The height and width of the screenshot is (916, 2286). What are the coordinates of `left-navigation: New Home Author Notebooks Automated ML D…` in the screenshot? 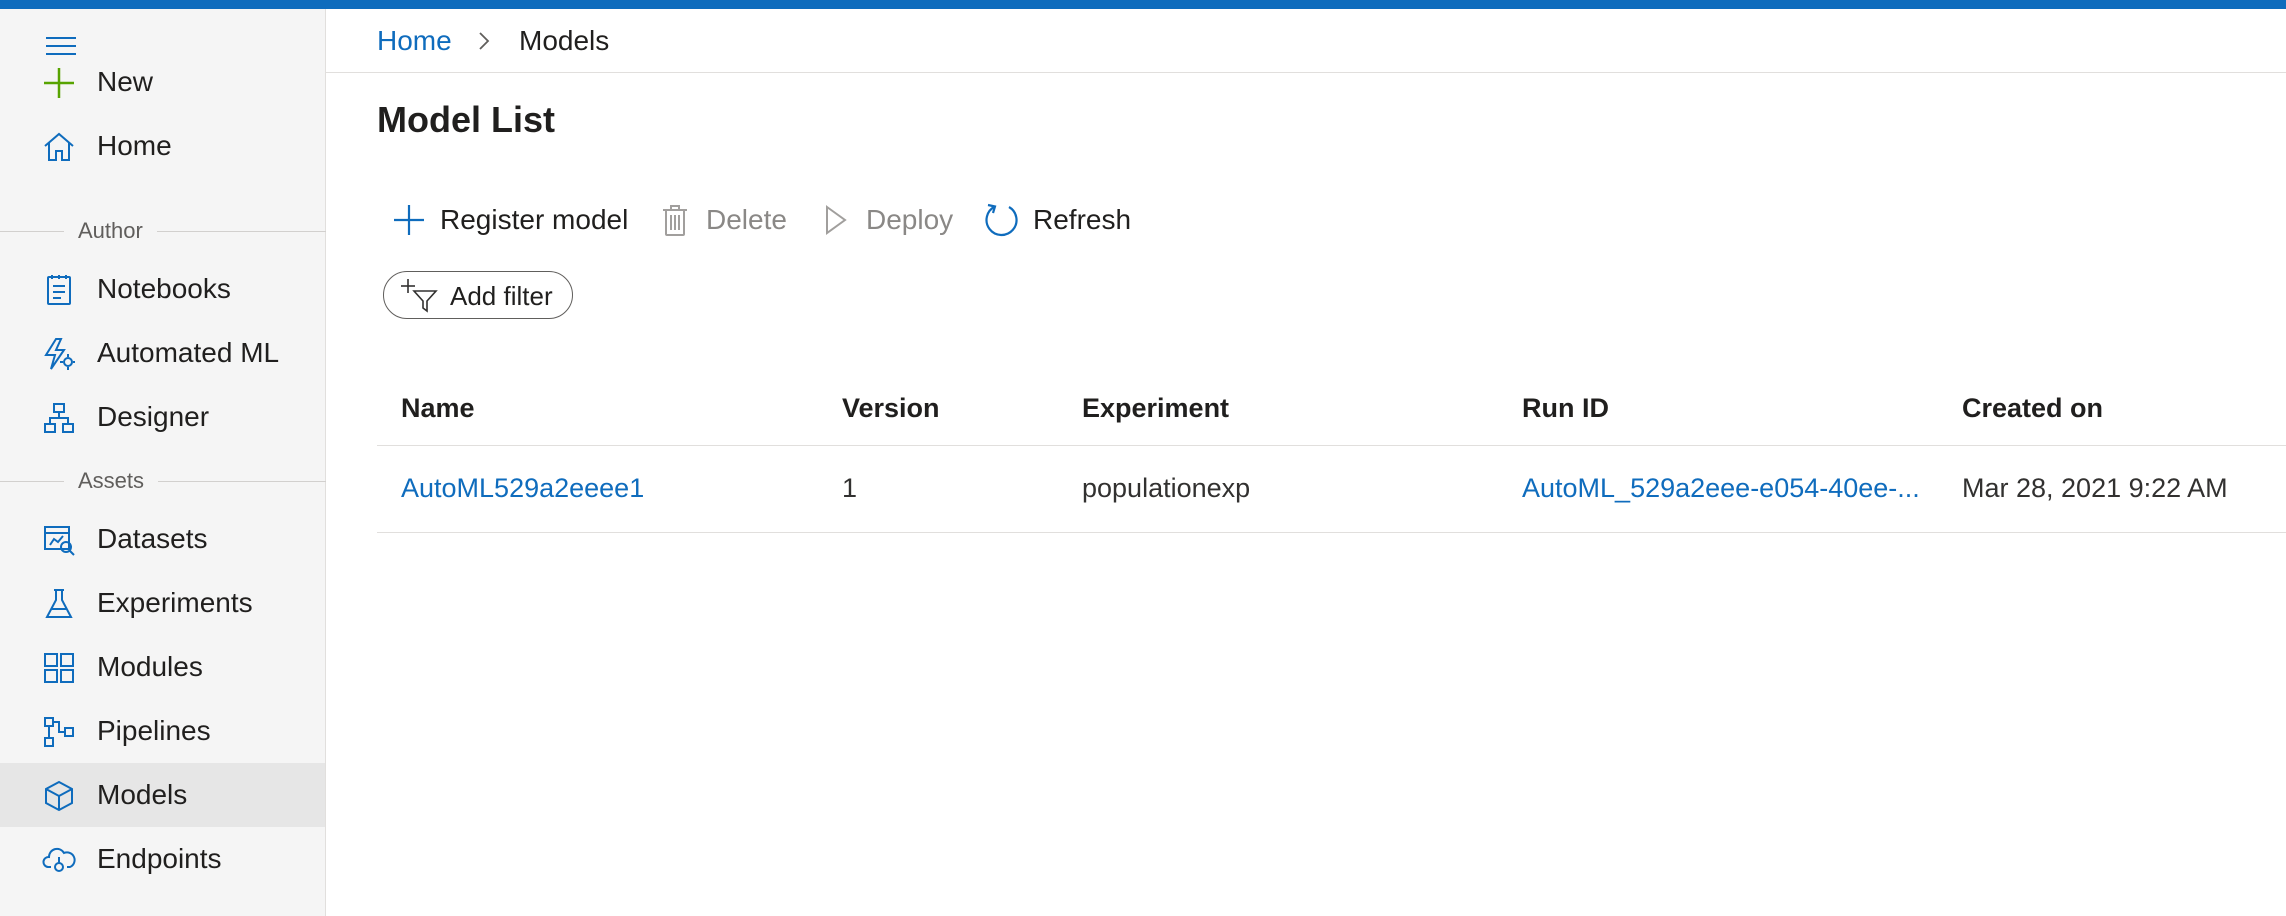 It's located at (163, 462).